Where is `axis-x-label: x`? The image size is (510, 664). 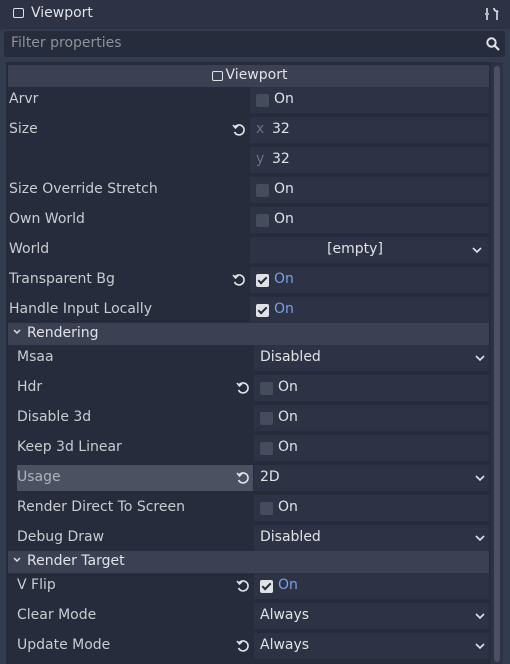
axis-x-label: x is located at coordinates (260, 129).